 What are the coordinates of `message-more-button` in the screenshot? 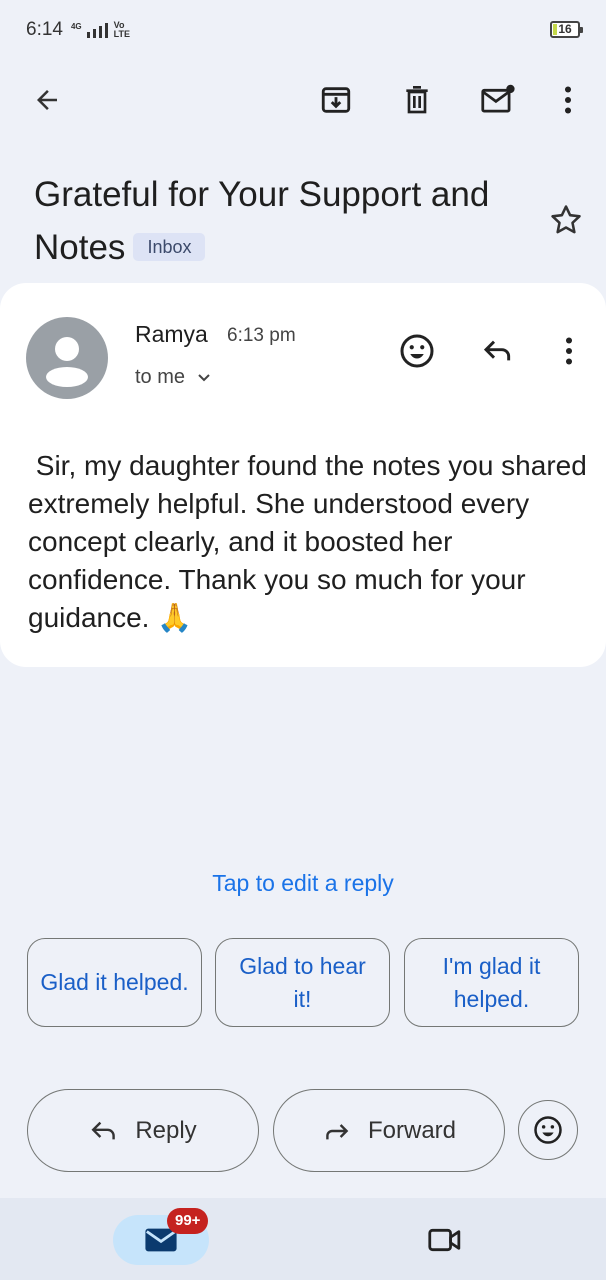 It's located at (569, 351).